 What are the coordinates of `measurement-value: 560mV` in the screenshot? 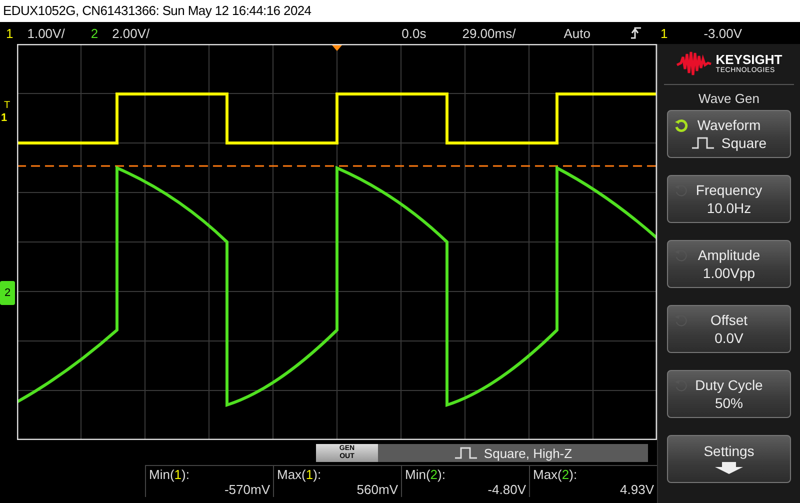 It's located at (377, 489).